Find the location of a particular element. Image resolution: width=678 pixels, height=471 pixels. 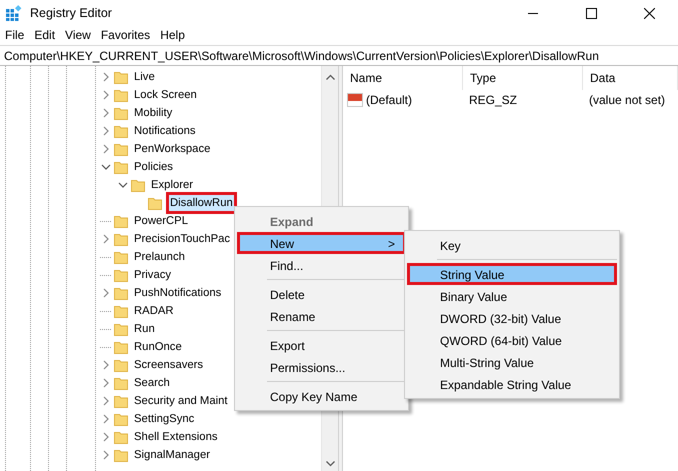

menu-item: File is located at coordinates (15, 35).